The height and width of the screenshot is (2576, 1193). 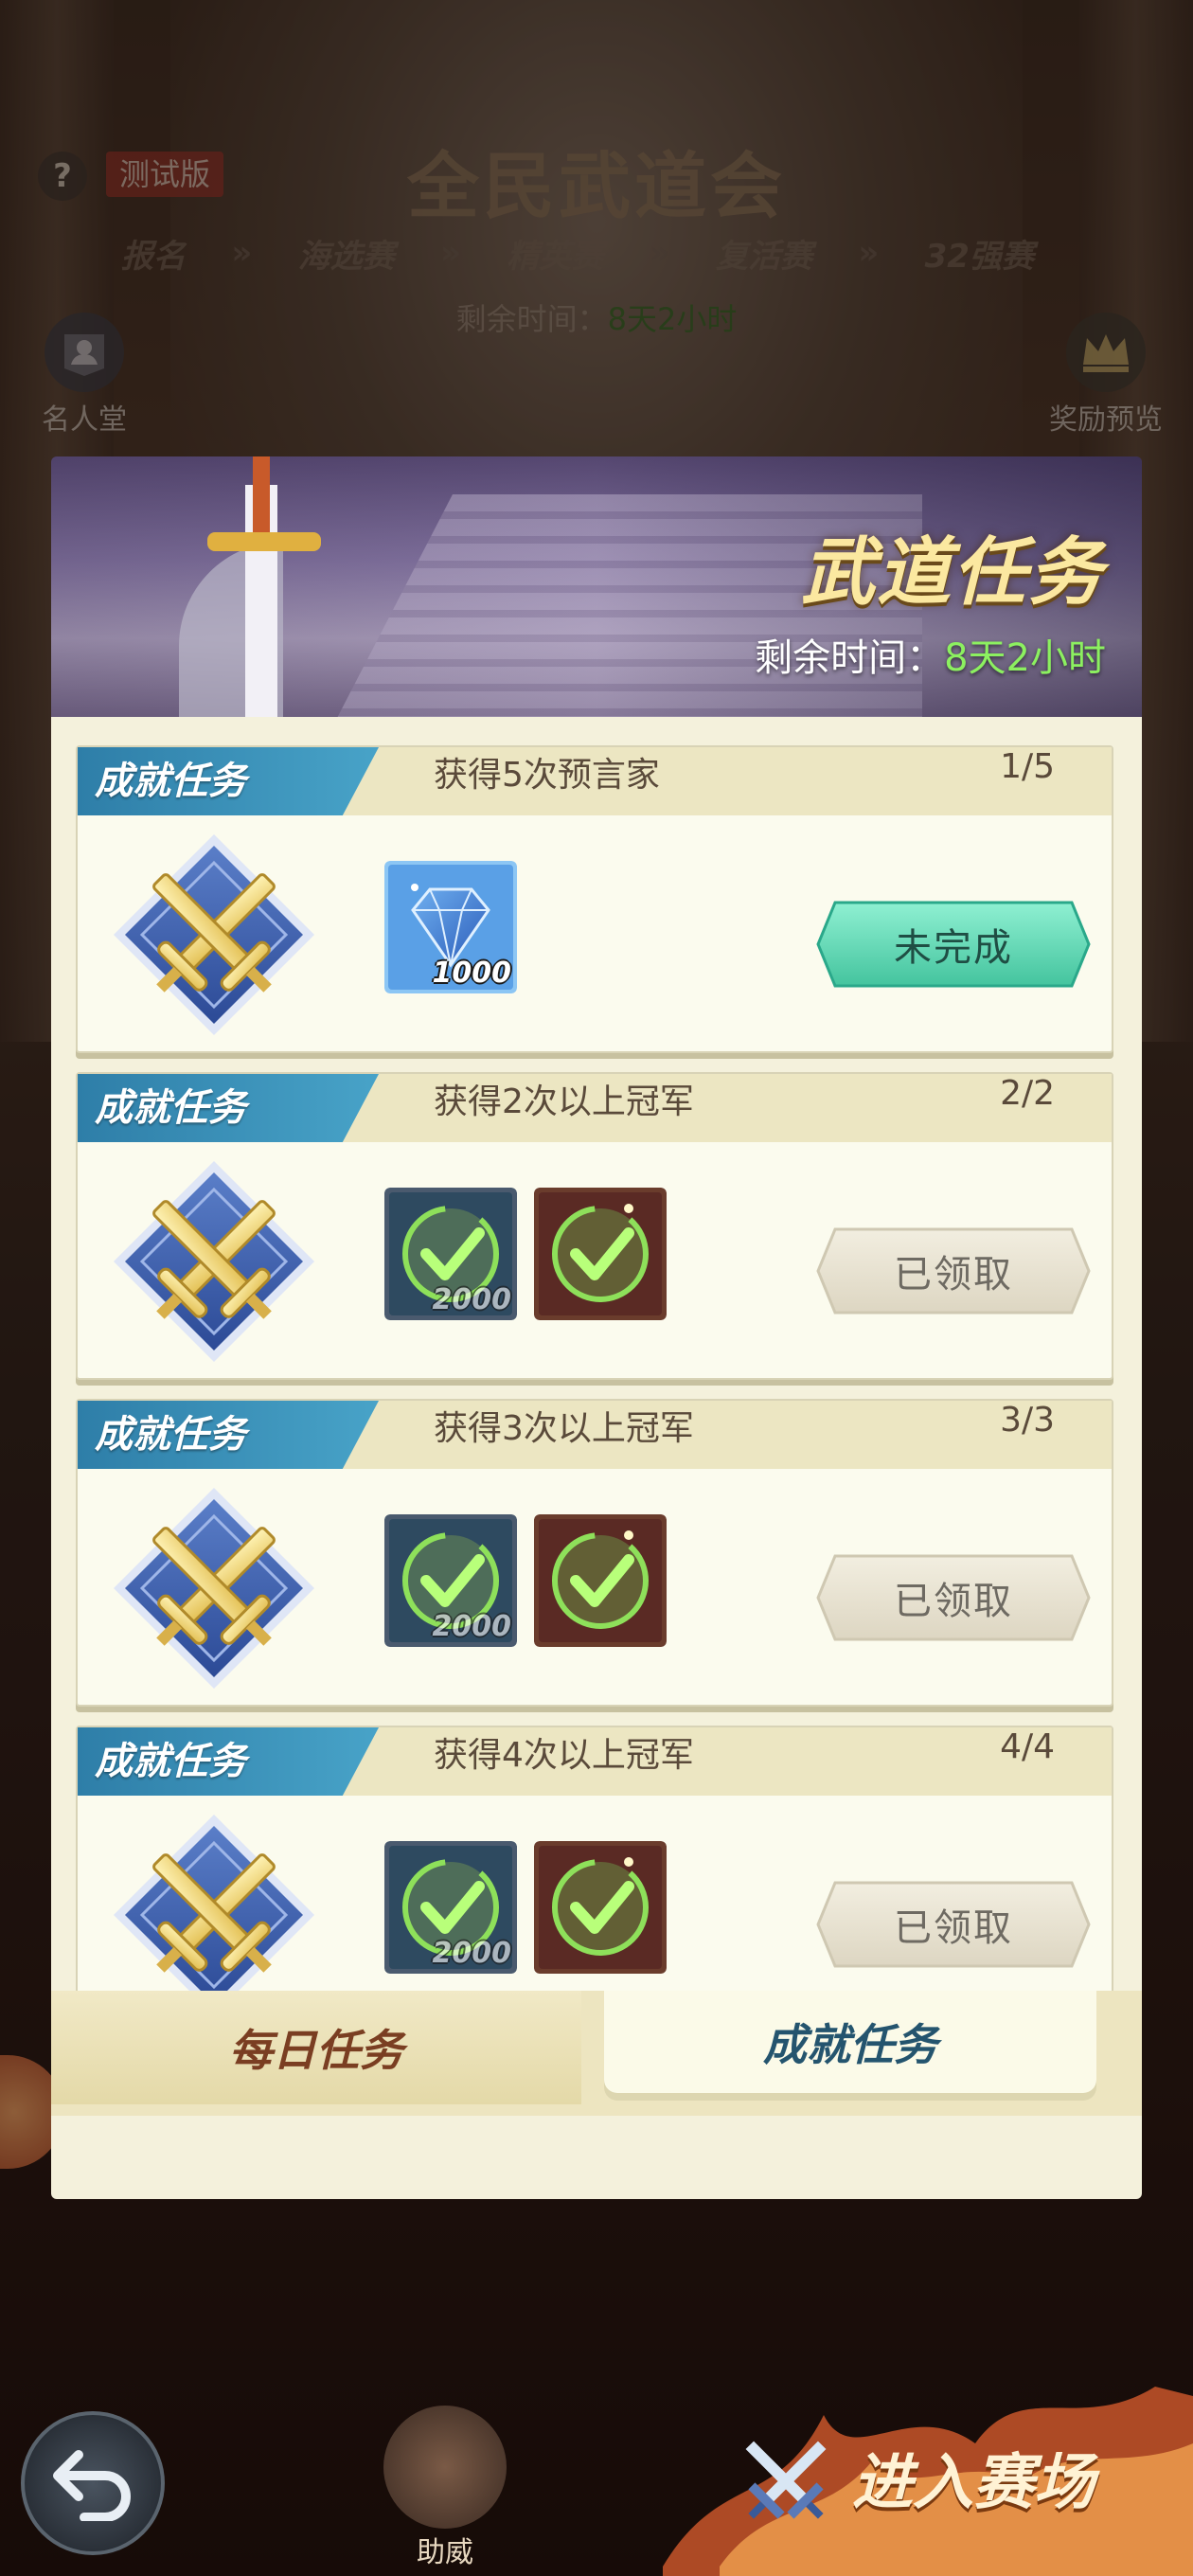 What do you see at coordinates (250, 586) in the screenshot?
I see `sword-icon` at bounding box center [250, 586].